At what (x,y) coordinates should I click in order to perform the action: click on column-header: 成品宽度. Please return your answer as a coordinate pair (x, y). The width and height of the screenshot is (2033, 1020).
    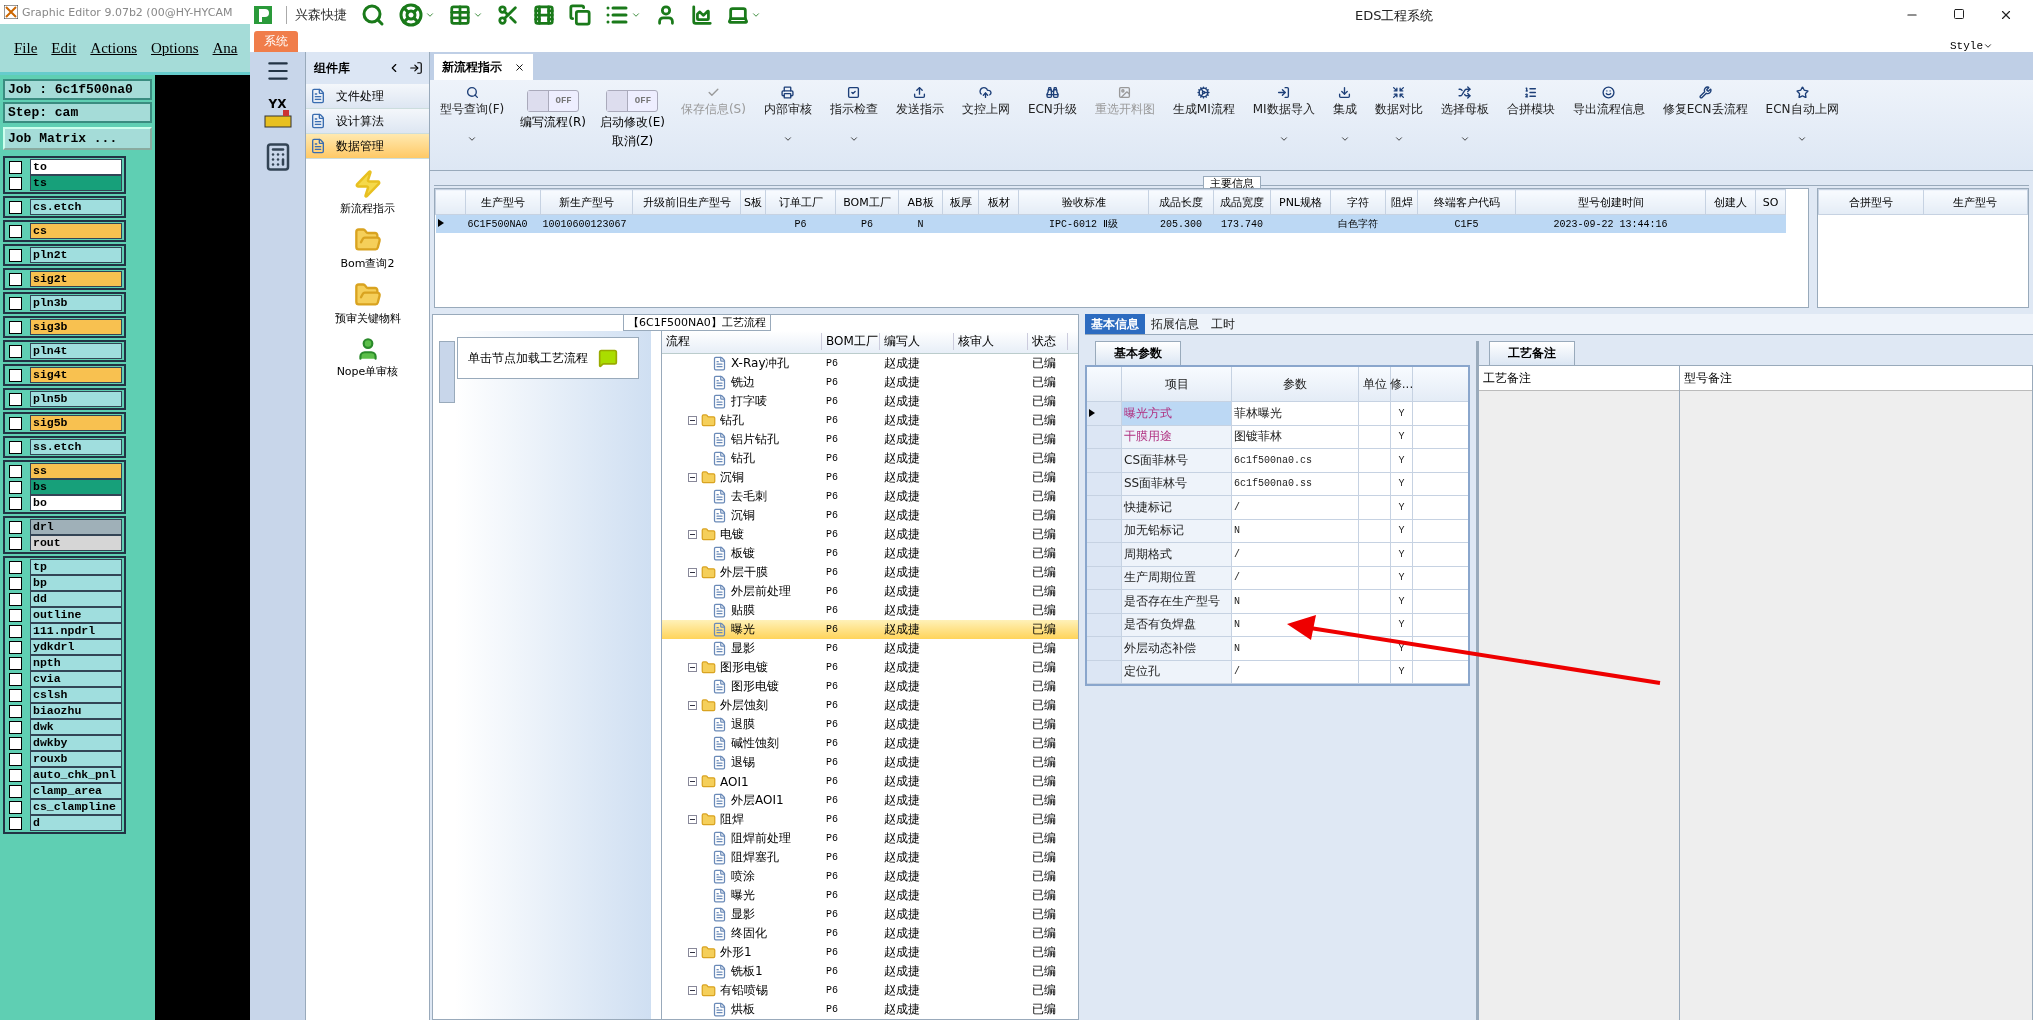
    Looking at the image, I should click on (1242, 202).